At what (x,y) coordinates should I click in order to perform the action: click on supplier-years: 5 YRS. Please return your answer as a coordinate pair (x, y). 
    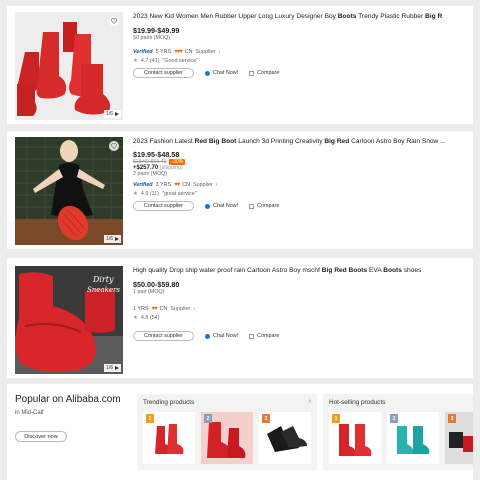
    Looking at the image, I should click on (163, 52).